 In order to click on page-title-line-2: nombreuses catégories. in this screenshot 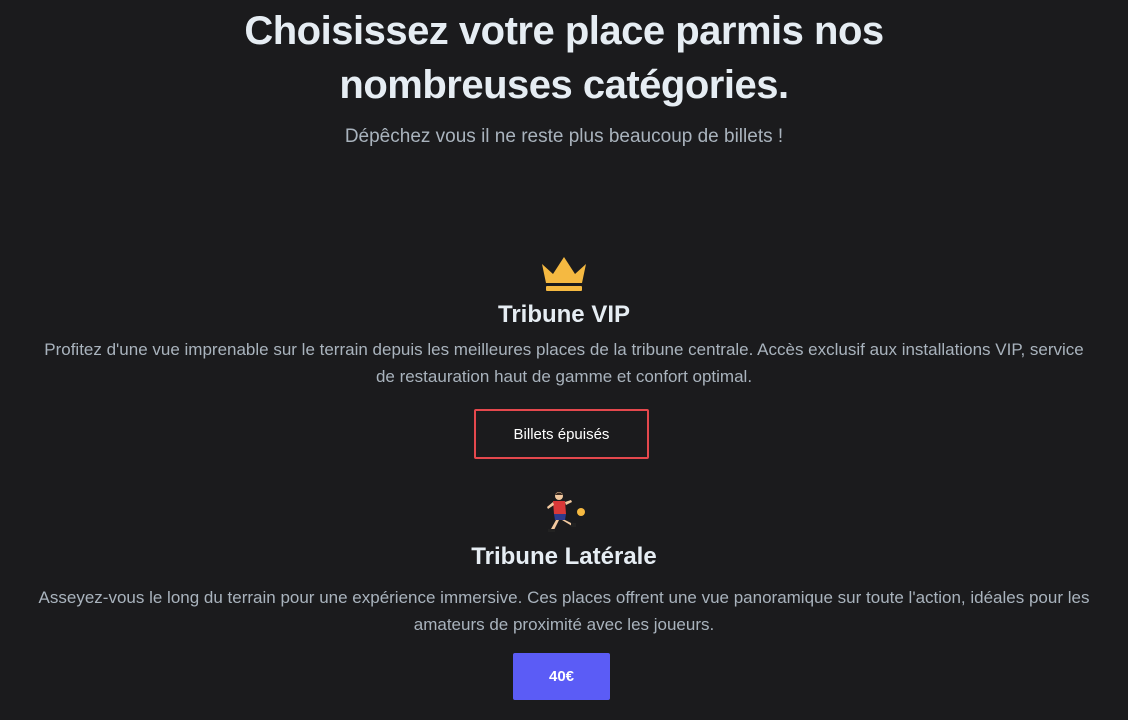, I will do `click(564, 85)`.